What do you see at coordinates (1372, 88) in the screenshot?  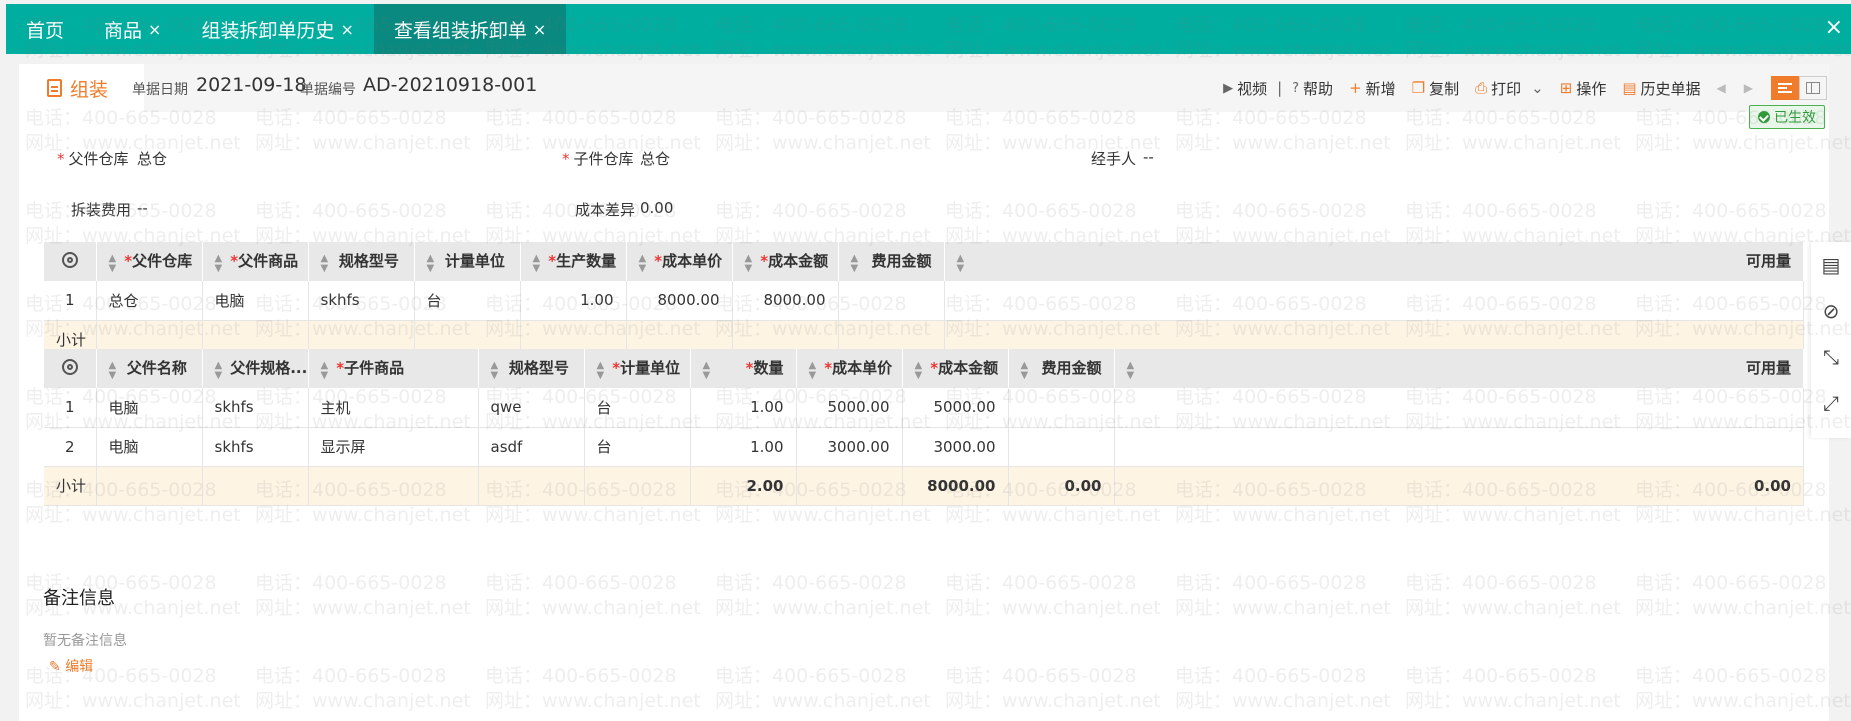 I see `add-button: + 新增` at bounding box center [1372, 88].